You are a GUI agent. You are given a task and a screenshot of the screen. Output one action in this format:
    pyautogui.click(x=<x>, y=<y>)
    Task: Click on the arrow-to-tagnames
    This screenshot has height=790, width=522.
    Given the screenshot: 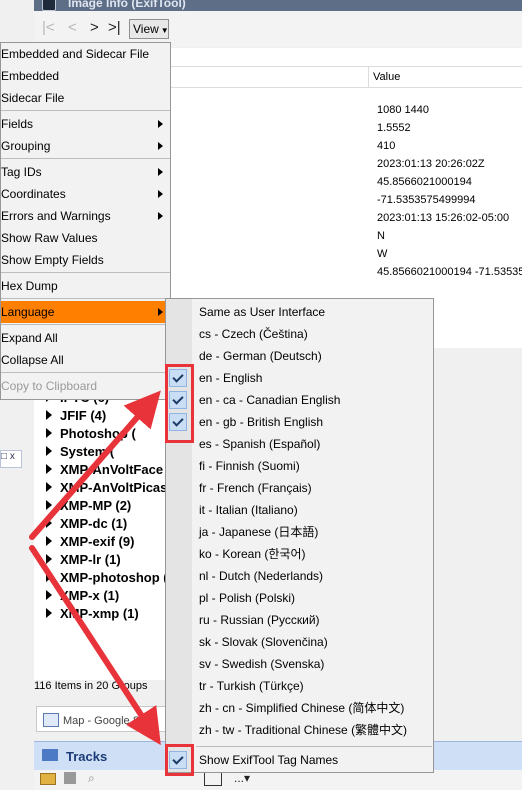 What is the action you would take?
    pyautogui.click(x=95, y=645)
    